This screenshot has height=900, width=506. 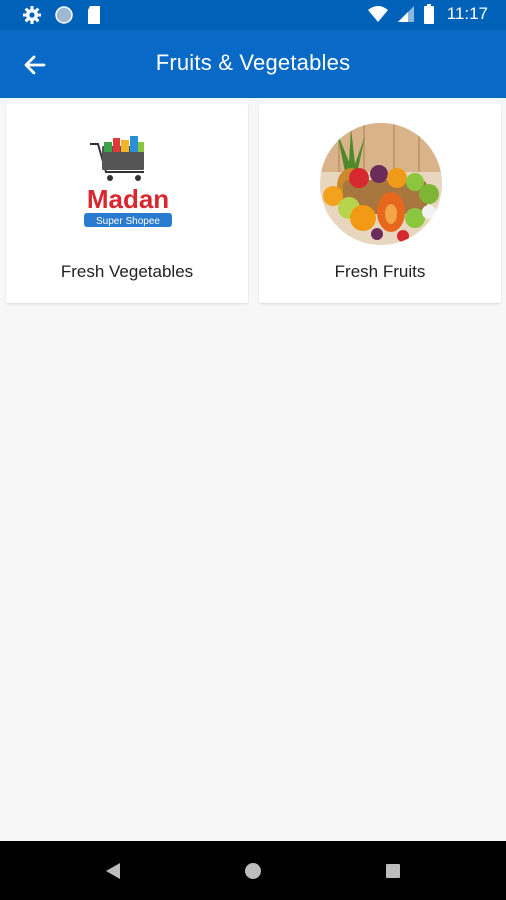 I want to click on back-triangle-icon, so click(x=113, y=871).